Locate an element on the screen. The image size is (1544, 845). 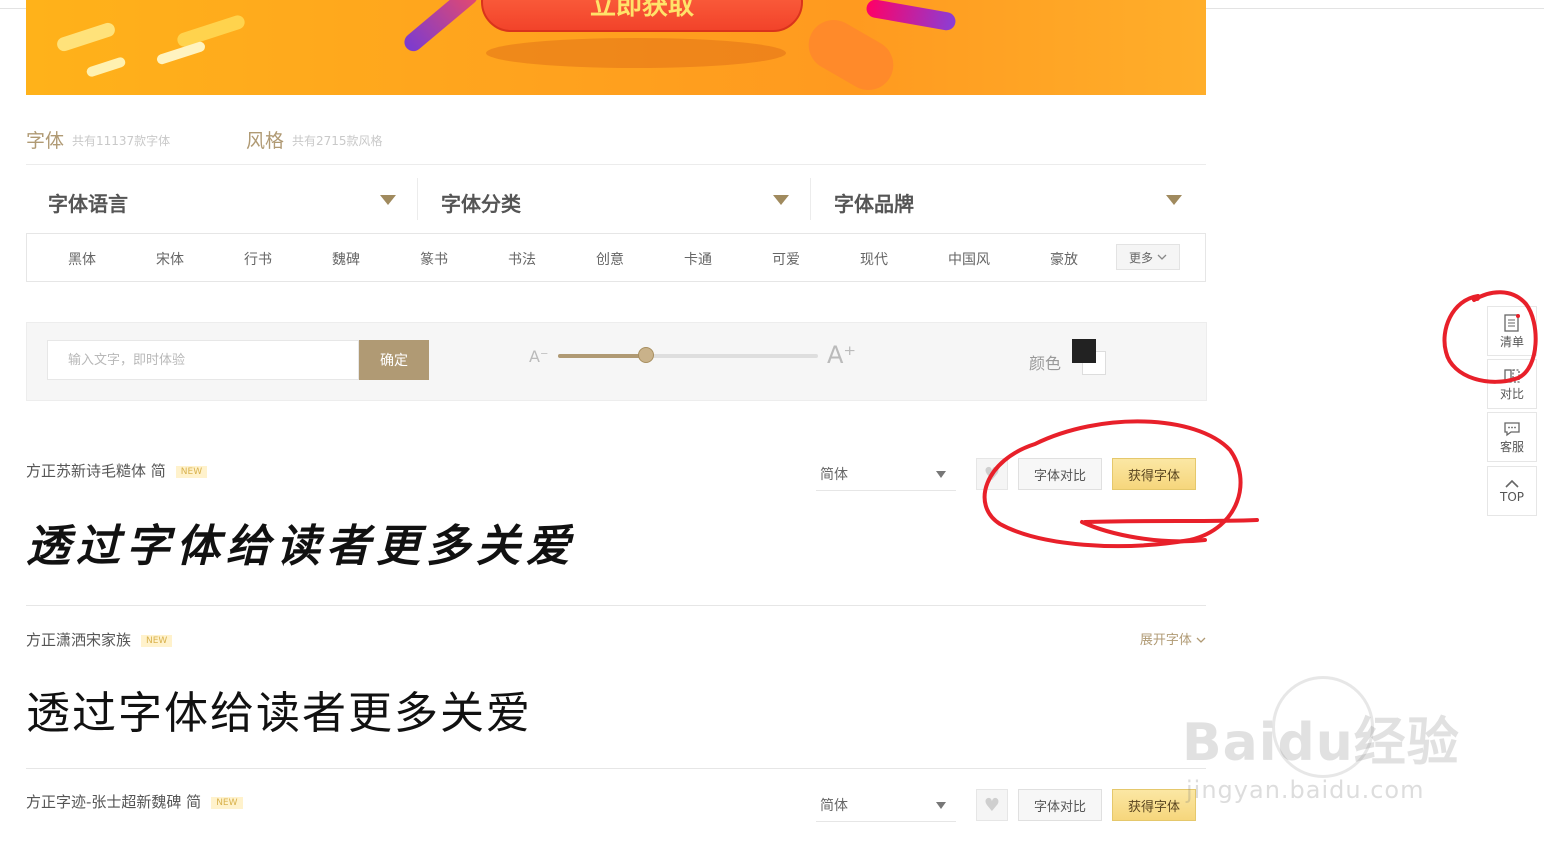
filter-bar: 字体语言 字体分类 字体品牌 is located at coordinates (616, 200).